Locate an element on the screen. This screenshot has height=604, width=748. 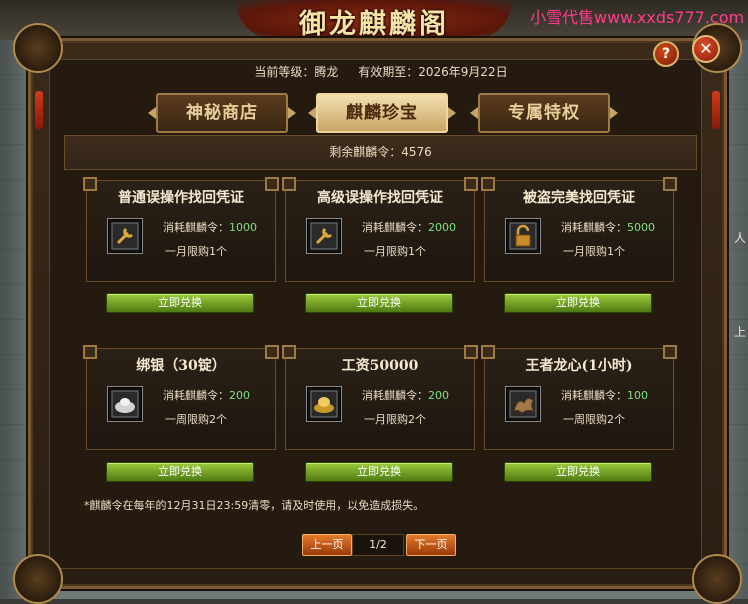
corner-ornament-bottom-right is located at coordinates (717, 579).